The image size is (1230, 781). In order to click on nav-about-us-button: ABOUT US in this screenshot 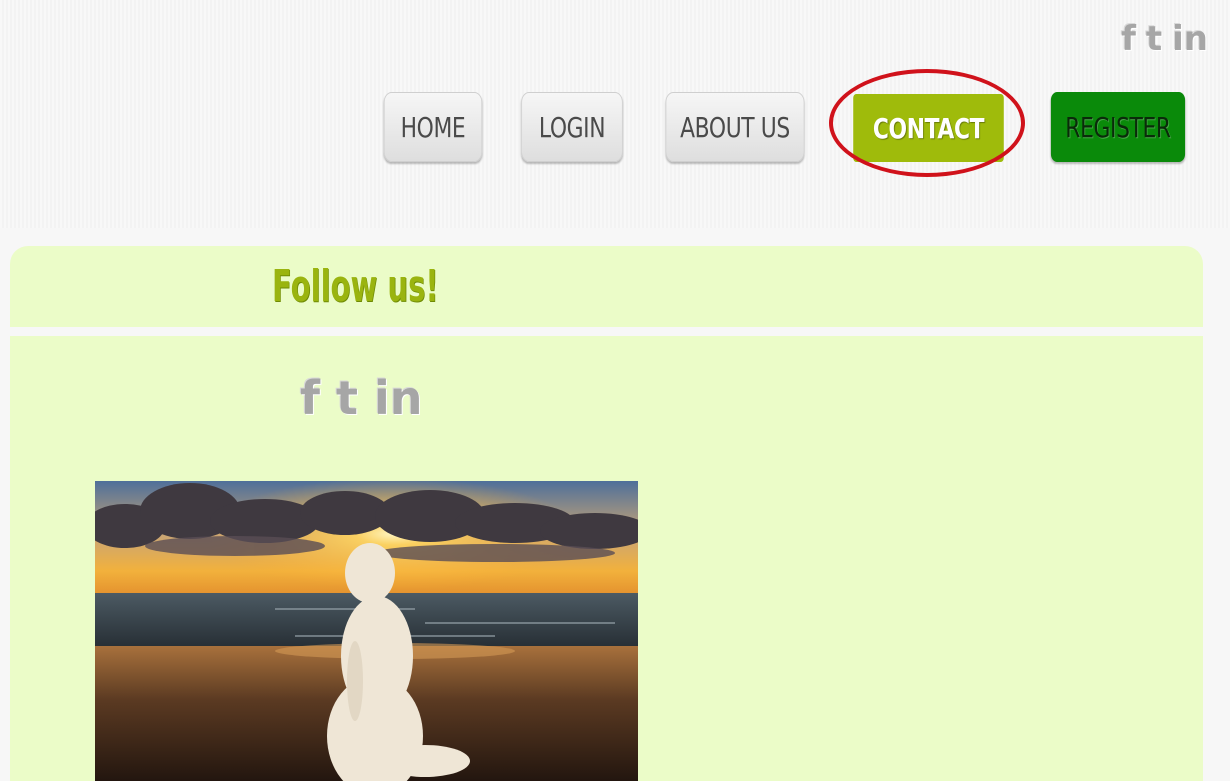, I will do `click(735, 127)`.